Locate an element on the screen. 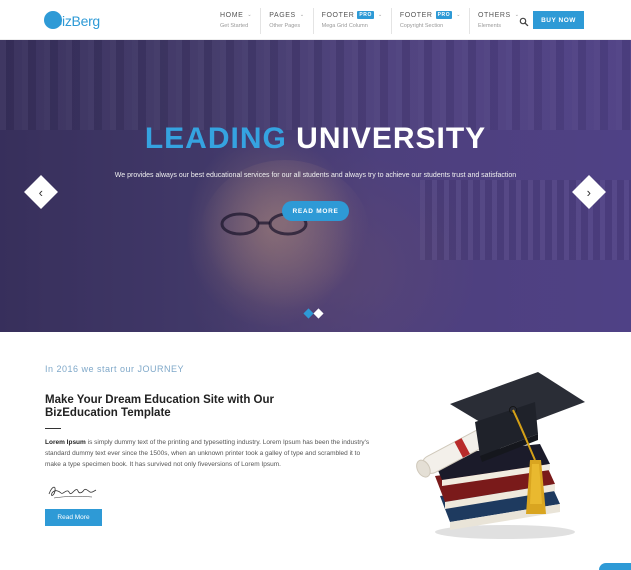 The image size is (631, 570). nav-sublabel: Elements is located at coordinates (489, 26).